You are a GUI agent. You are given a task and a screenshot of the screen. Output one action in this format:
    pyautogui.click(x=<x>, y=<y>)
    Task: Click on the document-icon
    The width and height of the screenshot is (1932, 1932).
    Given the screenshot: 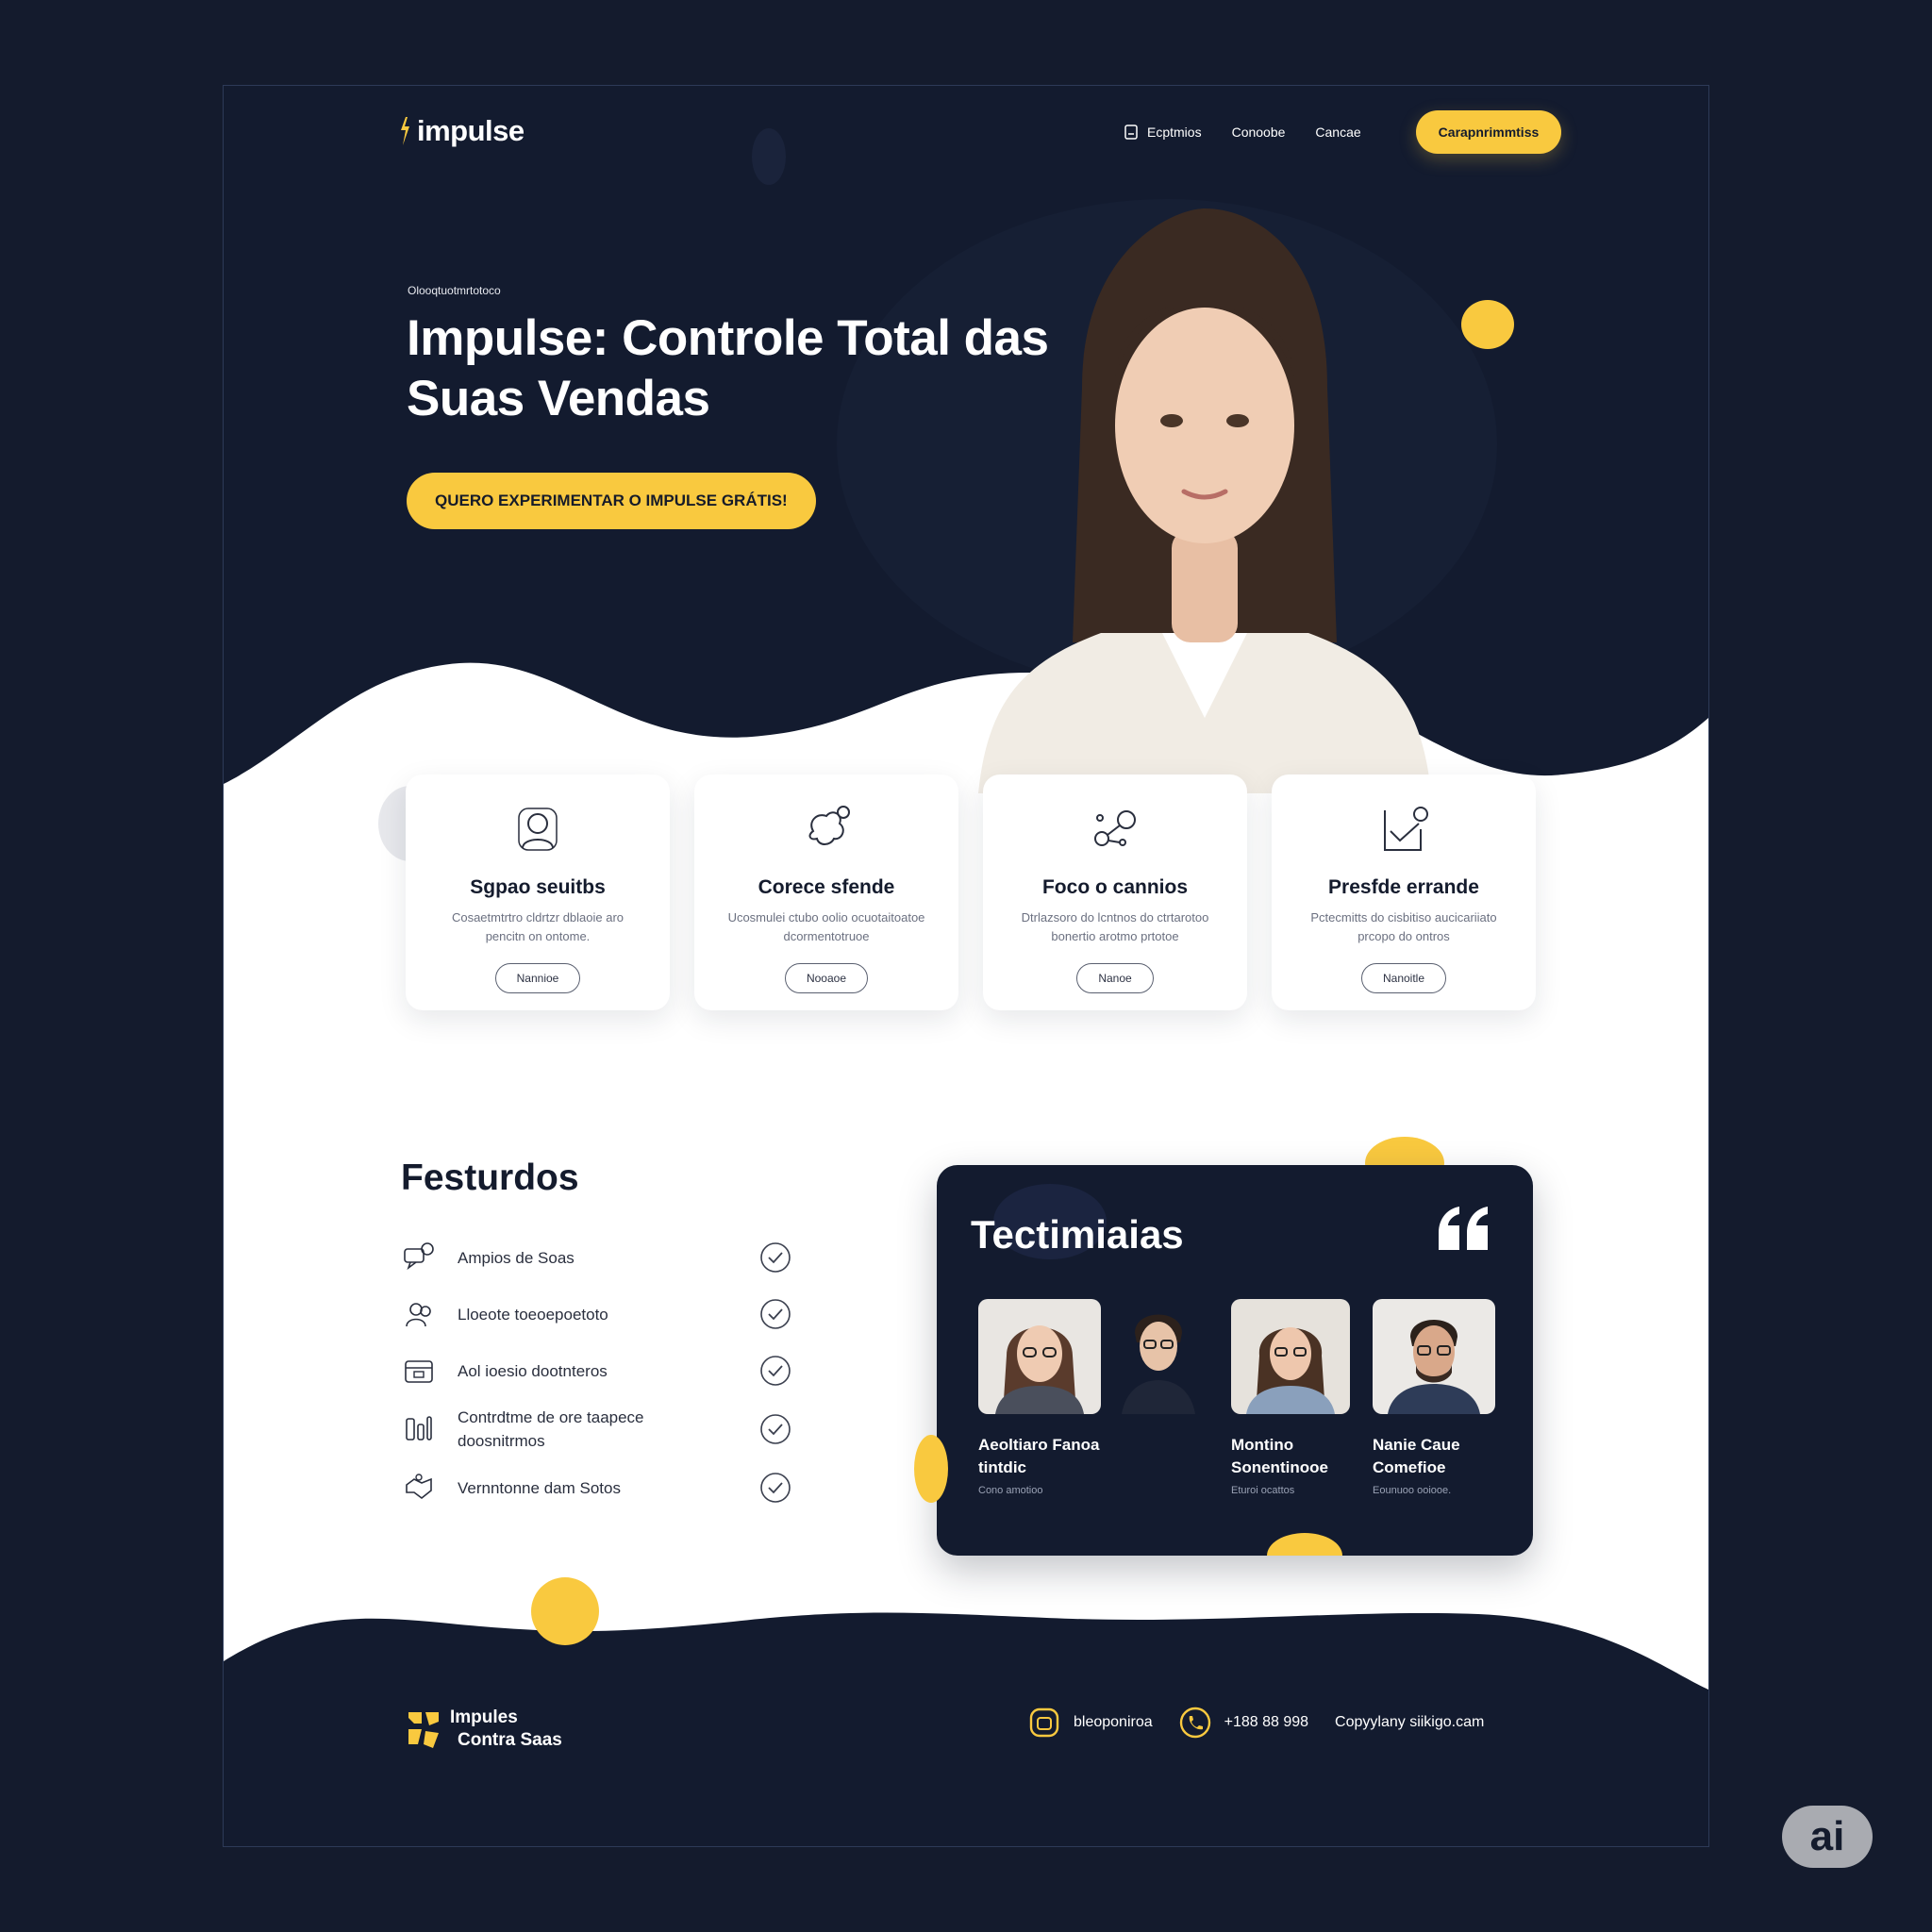 What is the action you would take?
    pyautogui.click(x=1131, y=133)
    